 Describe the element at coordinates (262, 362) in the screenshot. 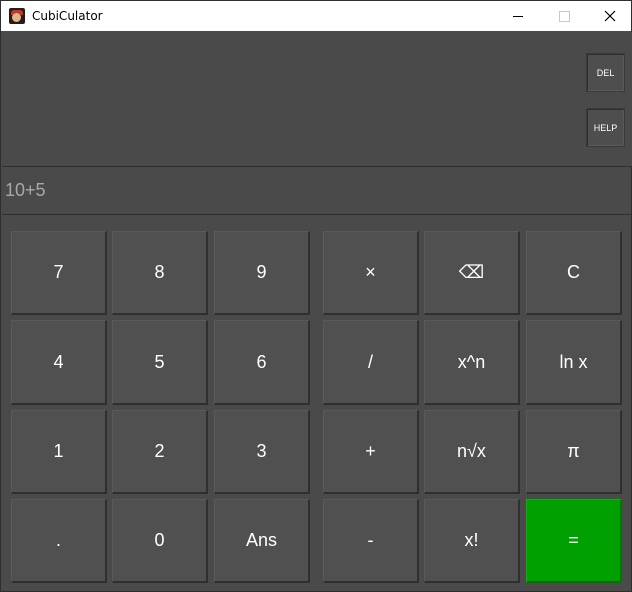

I see `key-6: 6` at that location.